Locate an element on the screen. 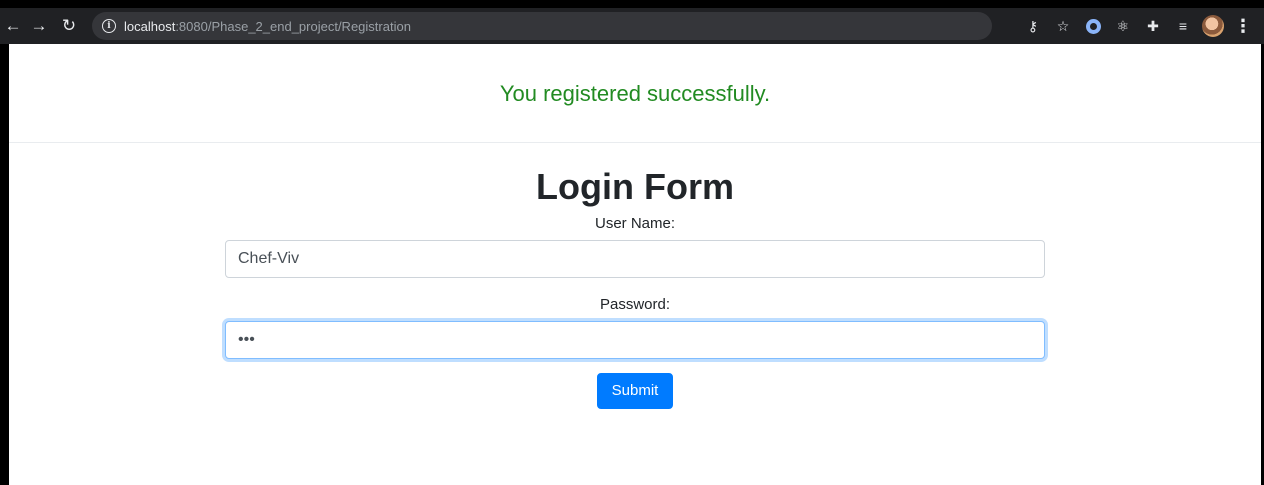 This screenshot has height=485, width=1264. form-title: Login Form is located at coordinates (635, 186).